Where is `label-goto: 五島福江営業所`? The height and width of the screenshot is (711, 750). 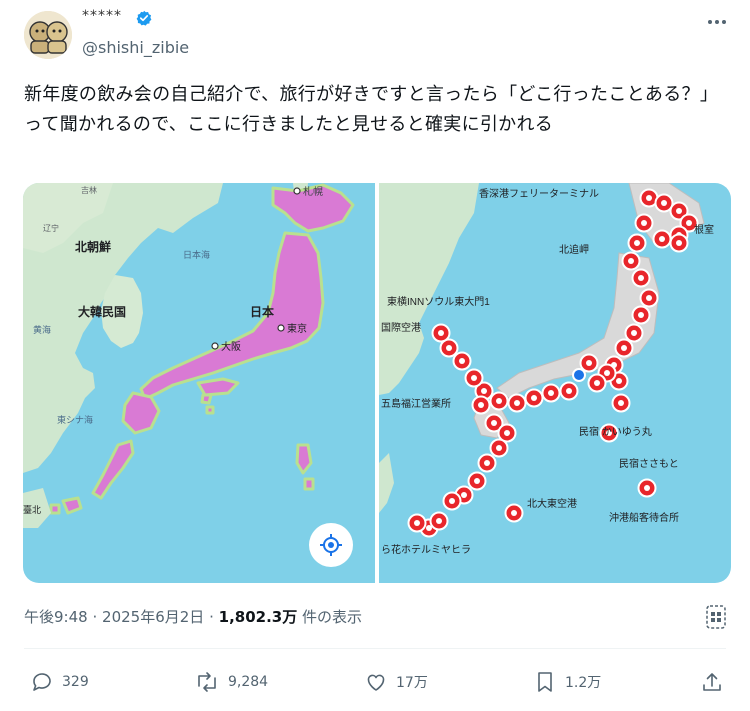 label-goto: 五島福江営業所 is located at coordinates (416, 403).